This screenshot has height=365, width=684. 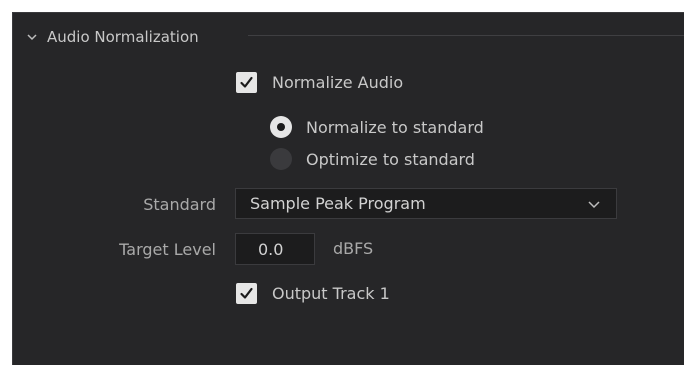 I want to click on radio-normalize-to-standard, so click(x=281, y=127).